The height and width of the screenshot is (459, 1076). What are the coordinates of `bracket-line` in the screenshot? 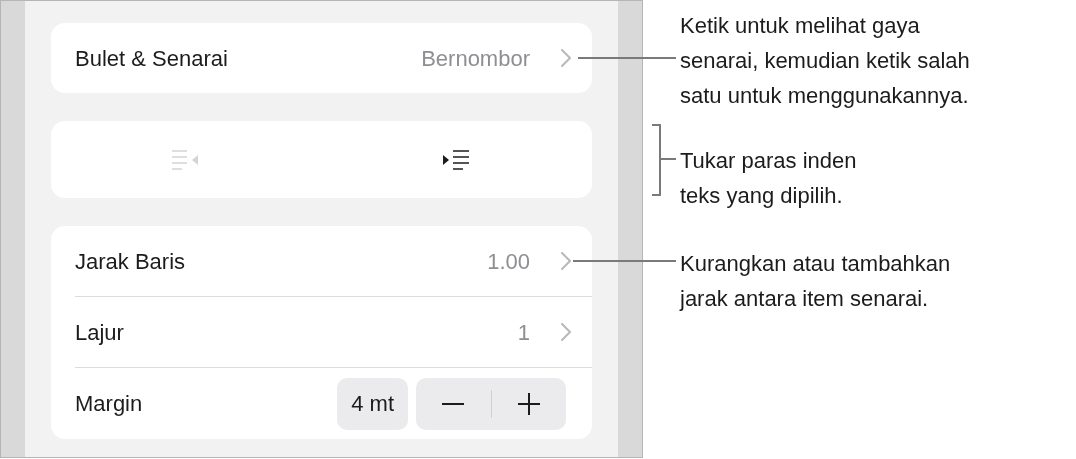 It's located at (664, 160).